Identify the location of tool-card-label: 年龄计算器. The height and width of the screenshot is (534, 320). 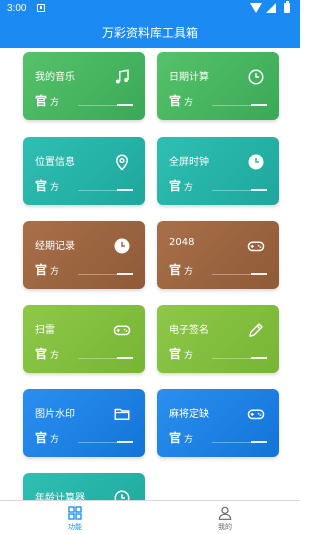
(60, 496).